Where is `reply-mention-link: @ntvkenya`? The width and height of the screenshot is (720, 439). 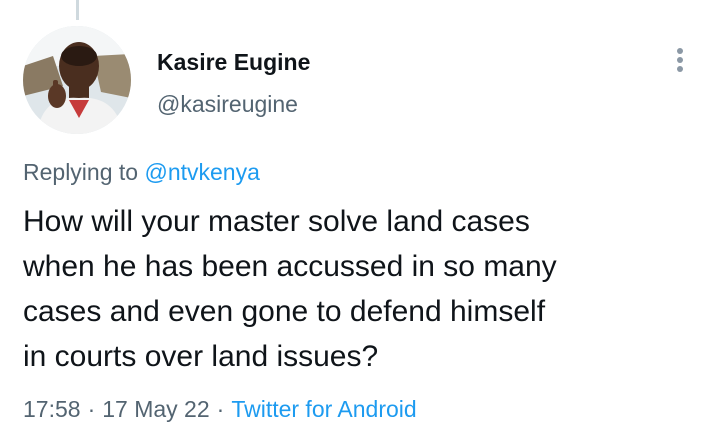
reply-mention-link: @ntvkenya is located at coordinates (201, 172).